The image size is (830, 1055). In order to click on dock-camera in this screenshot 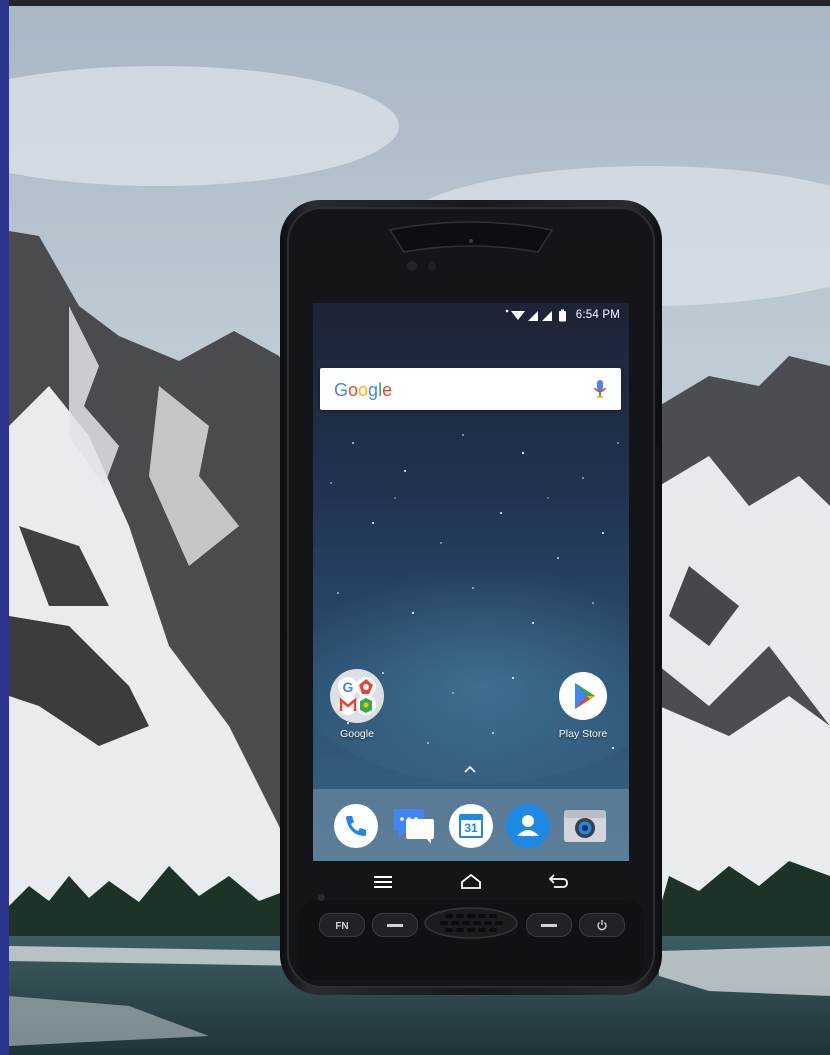, I will do `click(585, 826)`.